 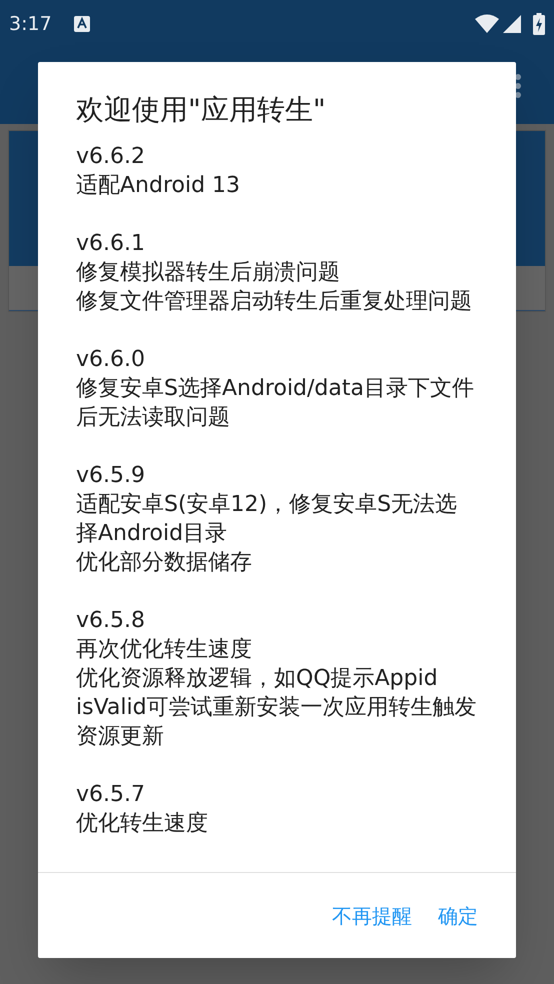 What do you see at coordinates (82, 24) in the screenshot?
I see `keyboard-icon` at bounding box center [82, 24].